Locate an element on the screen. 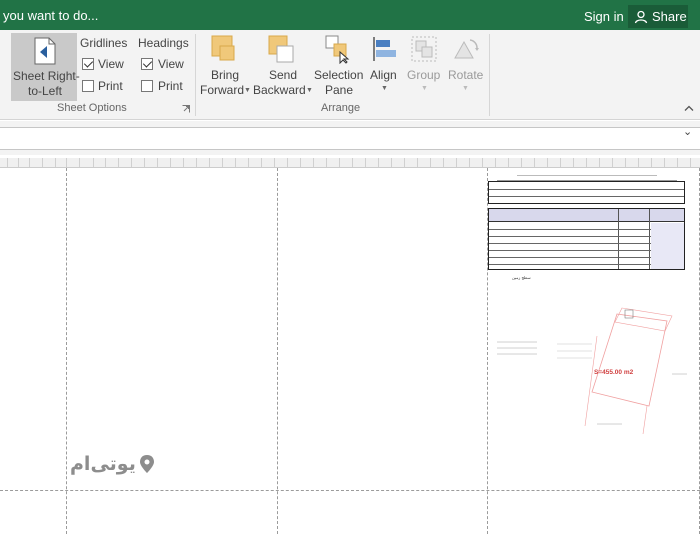 This screenshot has height=534, width=700. gridlines-print-checkbox is located at coordinates (88, 86).